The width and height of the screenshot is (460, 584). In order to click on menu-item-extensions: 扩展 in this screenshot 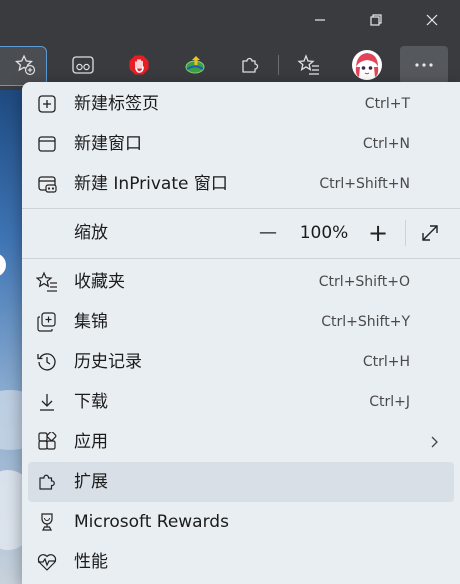, I will do `click(241, 482)`.